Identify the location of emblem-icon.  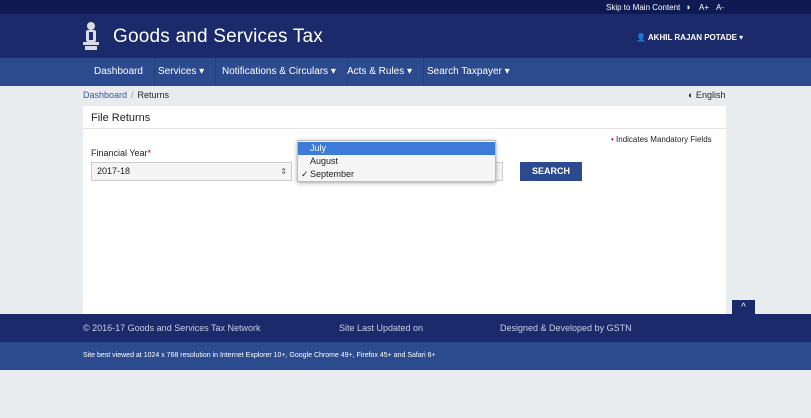
(91, 36).